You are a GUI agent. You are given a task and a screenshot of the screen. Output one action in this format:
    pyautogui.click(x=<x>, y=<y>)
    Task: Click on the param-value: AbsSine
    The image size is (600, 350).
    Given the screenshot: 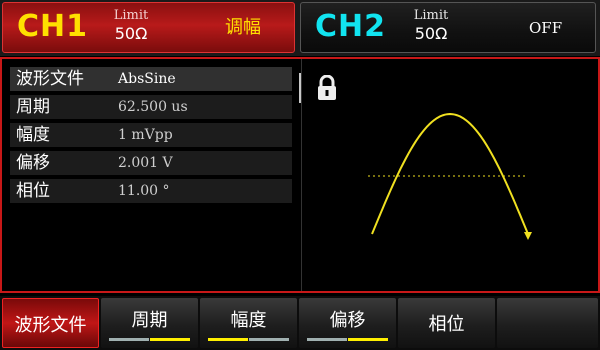 What is the action you would take?
    pyautogui.click(x=147, y=79)
    